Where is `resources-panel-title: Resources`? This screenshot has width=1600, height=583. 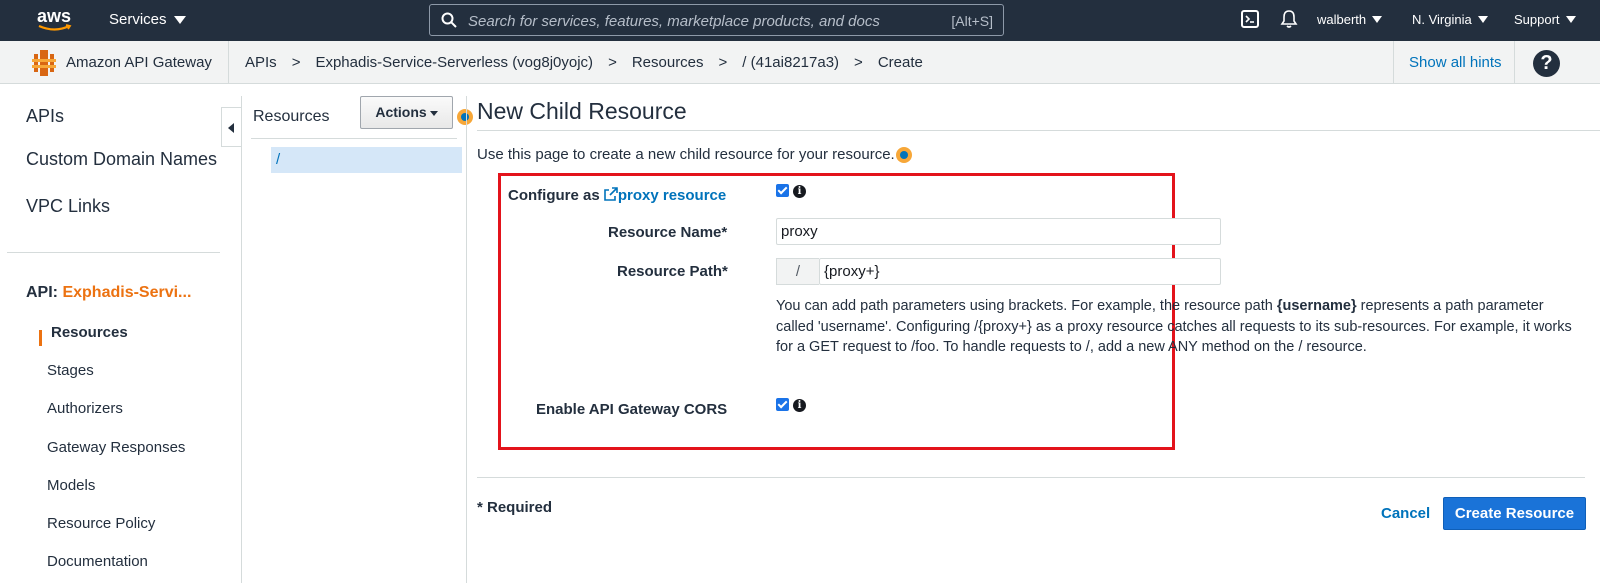 resources-panel-title: Resources is located at coordinates (291, 116).